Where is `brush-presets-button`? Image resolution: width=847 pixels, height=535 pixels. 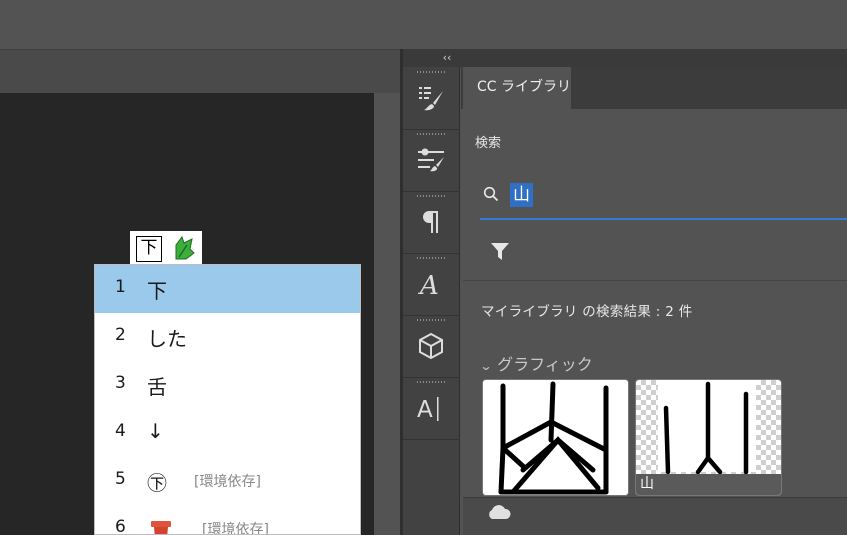
brush-presets-button is located at coordinates (431, 98).